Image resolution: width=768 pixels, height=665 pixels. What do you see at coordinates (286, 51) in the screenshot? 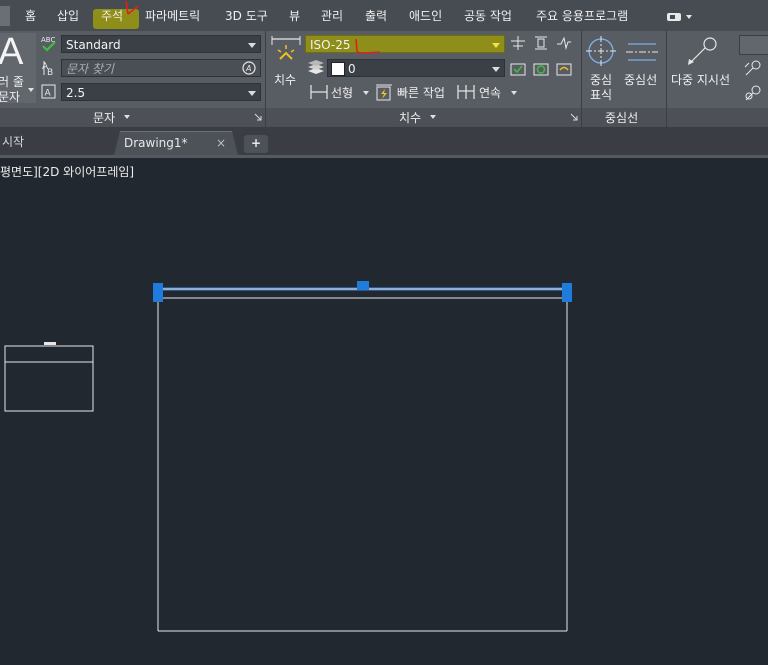
I see `dimension-icon` at bounding box center [286, 51].